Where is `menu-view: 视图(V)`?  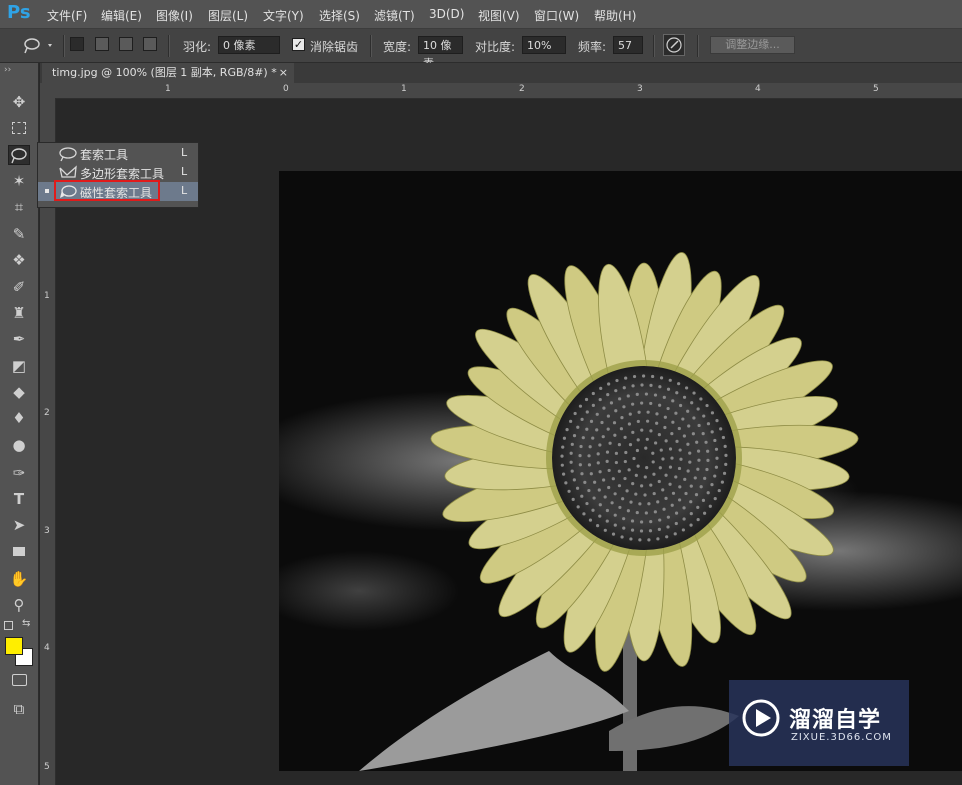
menu-view: 视图(V) is located at coordinates (499, 15).